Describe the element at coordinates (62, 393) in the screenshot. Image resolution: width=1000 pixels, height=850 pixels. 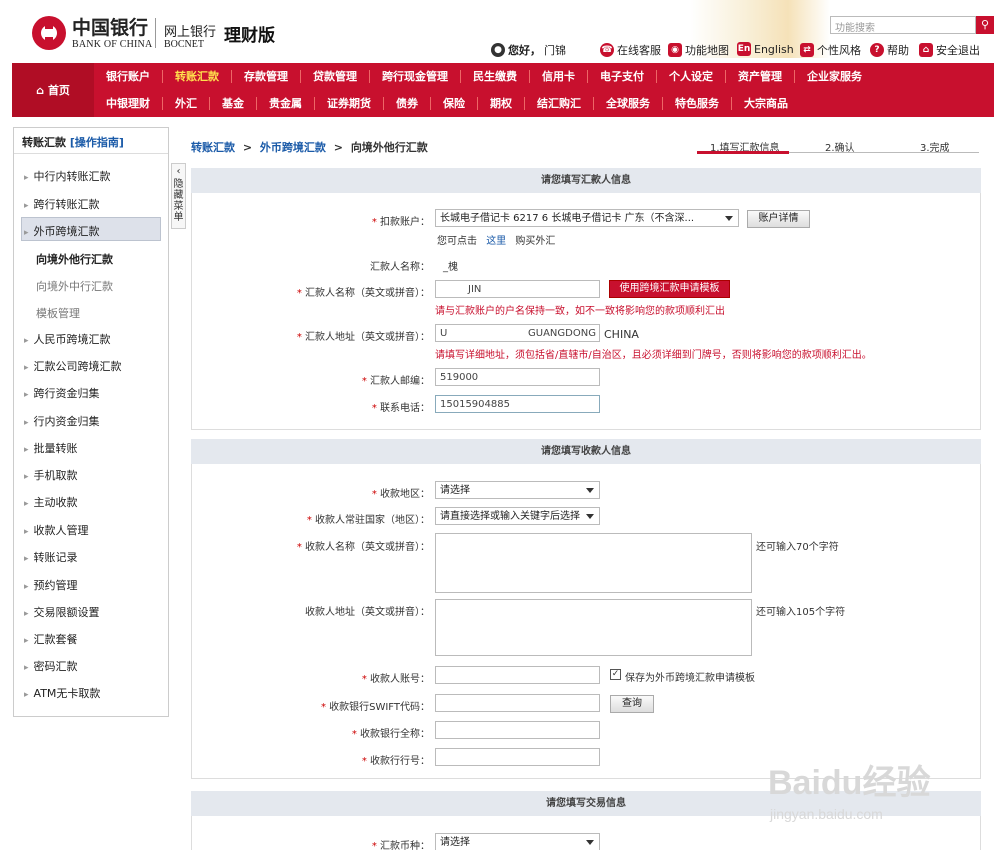
I see `sidebar-item: 跨行资金归集` at that location.